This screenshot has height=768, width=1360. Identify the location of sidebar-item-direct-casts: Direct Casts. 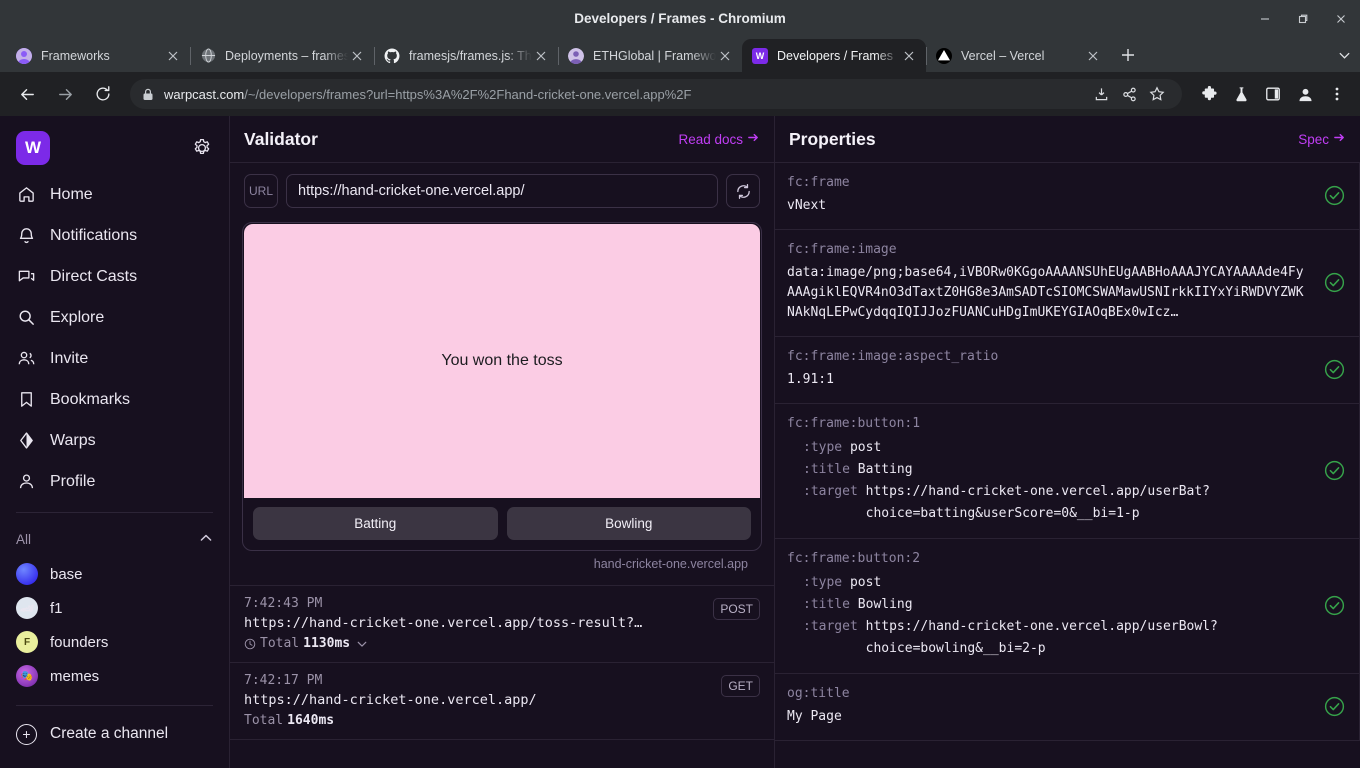
(114, 276).